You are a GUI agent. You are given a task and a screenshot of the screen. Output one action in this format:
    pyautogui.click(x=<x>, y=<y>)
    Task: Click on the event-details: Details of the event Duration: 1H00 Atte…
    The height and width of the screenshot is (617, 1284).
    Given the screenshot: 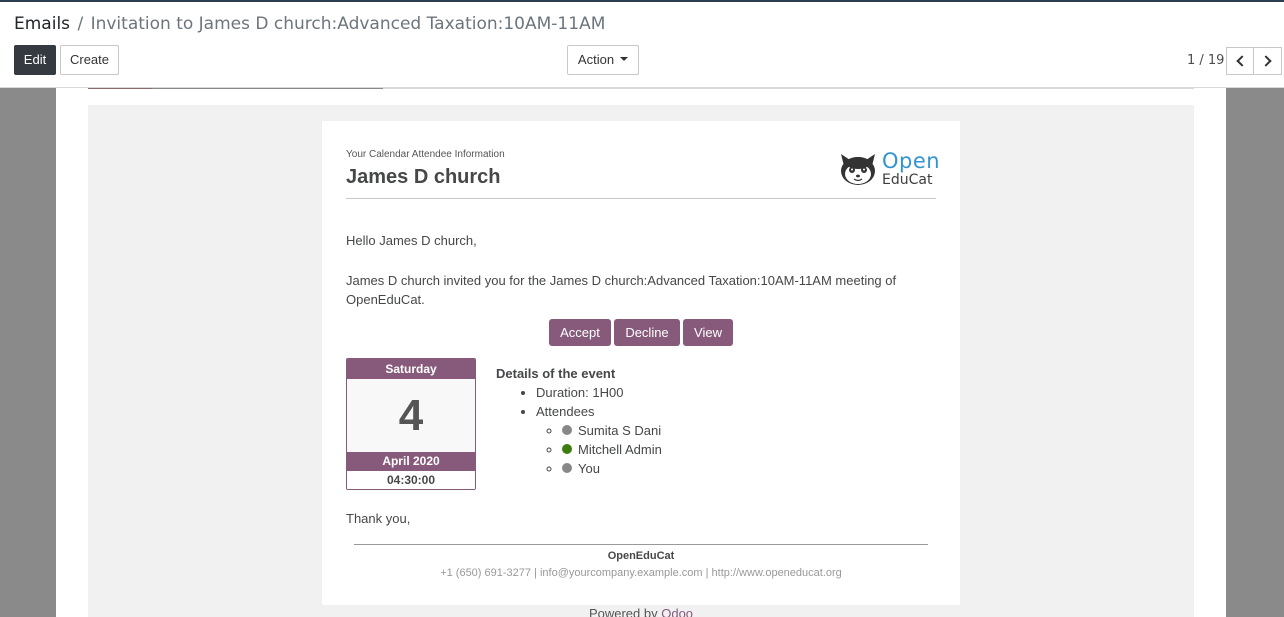 What is the action you would take?
    pyautogui.click(x=579, y=420)
    